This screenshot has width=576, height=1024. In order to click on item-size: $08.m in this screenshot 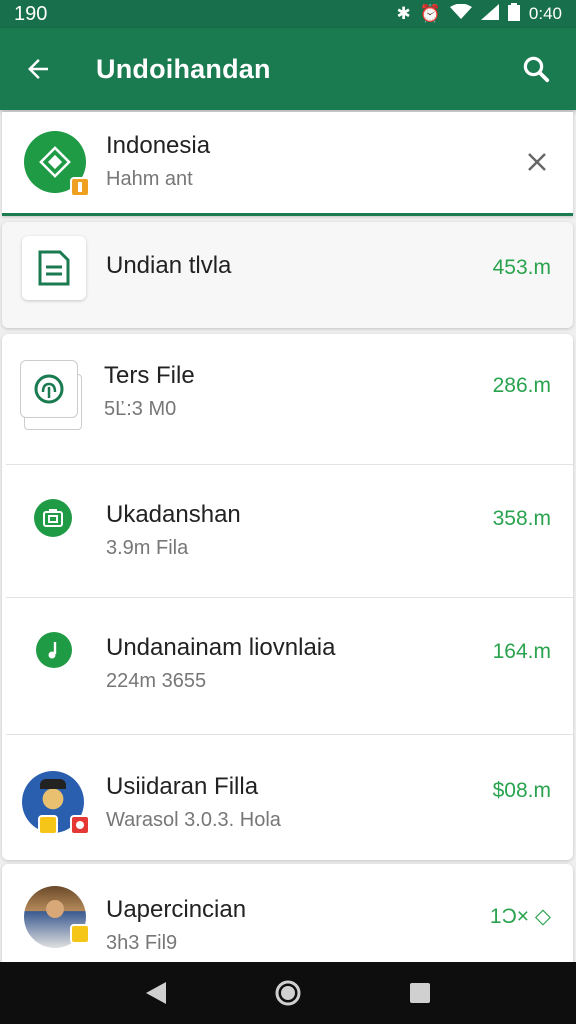, I will do `click(521, 790)`.